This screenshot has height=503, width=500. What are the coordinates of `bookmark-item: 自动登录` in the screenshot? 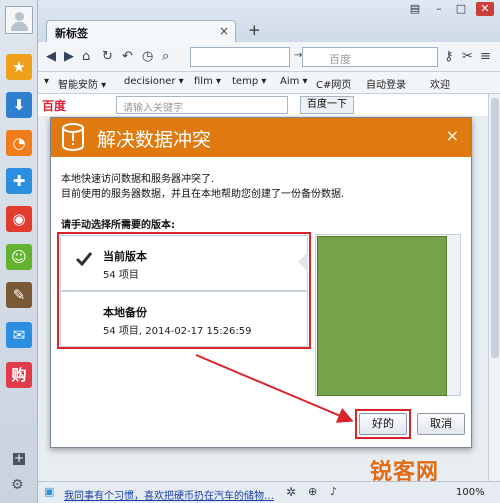 It's located at (386, 83).